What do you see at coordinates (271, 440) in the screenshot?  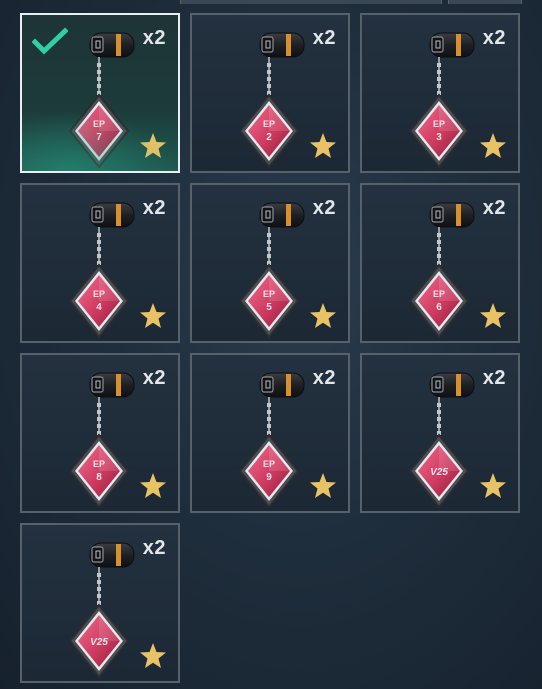 I see `charm-icon: EP 9` at bounding box center [271, 440].